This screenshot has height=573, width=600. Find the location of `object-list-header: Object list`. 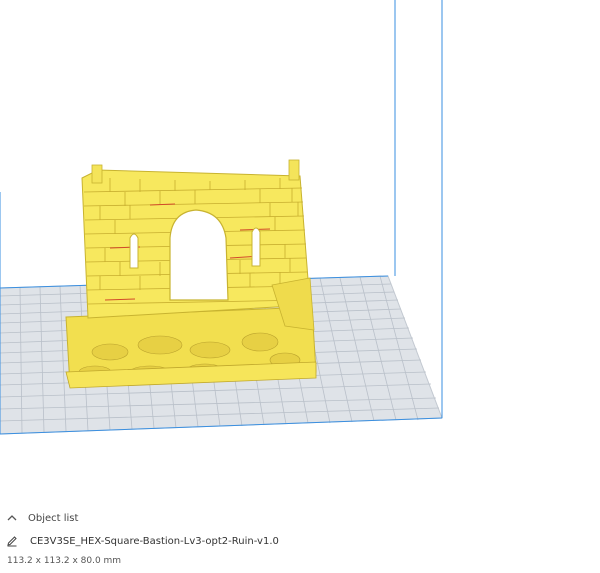

object-list-header: Object list is located at coordinates (42, 518).